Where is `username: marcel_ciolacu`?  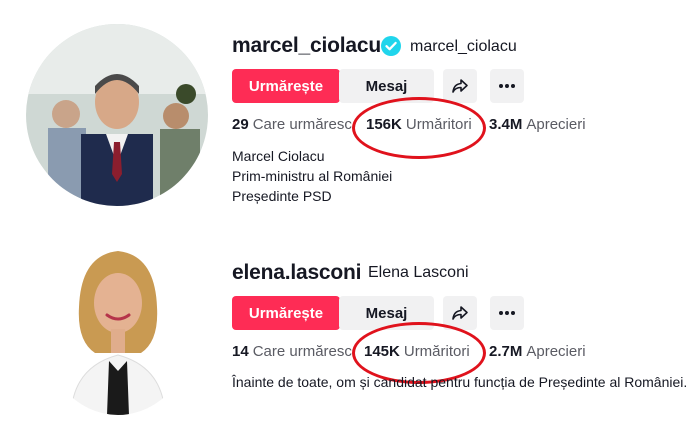
username: marcel_ciolacu is located at coordinates (306, 45).